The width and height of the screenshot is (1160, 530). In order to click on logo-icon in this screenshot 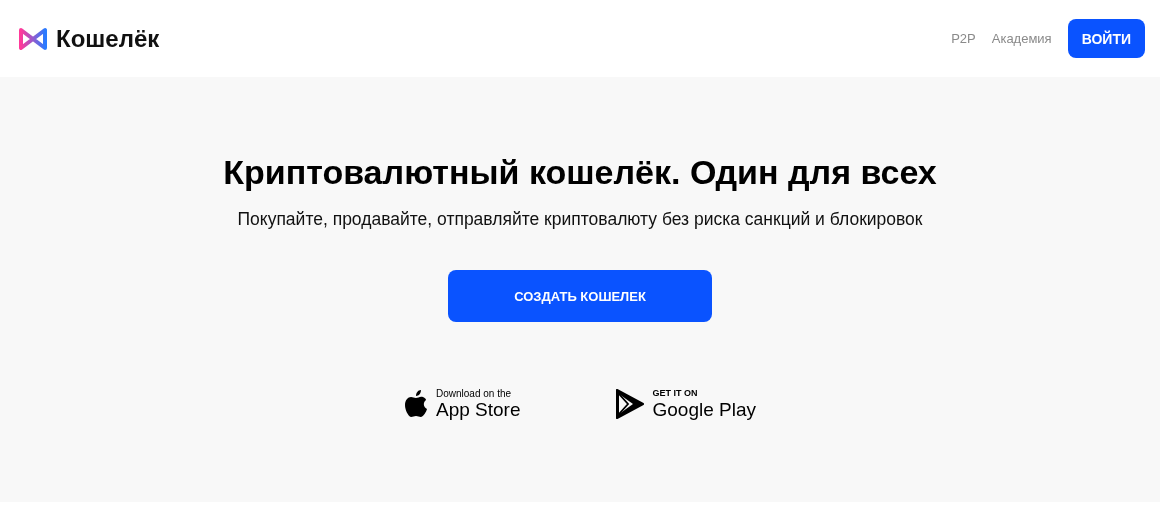, I will do `click(33, 38)`.